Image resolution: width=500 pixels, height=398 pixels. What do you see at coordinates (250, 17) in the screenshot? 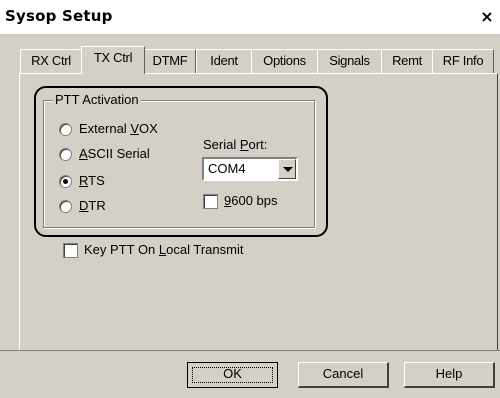
I see `title-bar: Sysop Setup ×` at bounding box center [250, 17].